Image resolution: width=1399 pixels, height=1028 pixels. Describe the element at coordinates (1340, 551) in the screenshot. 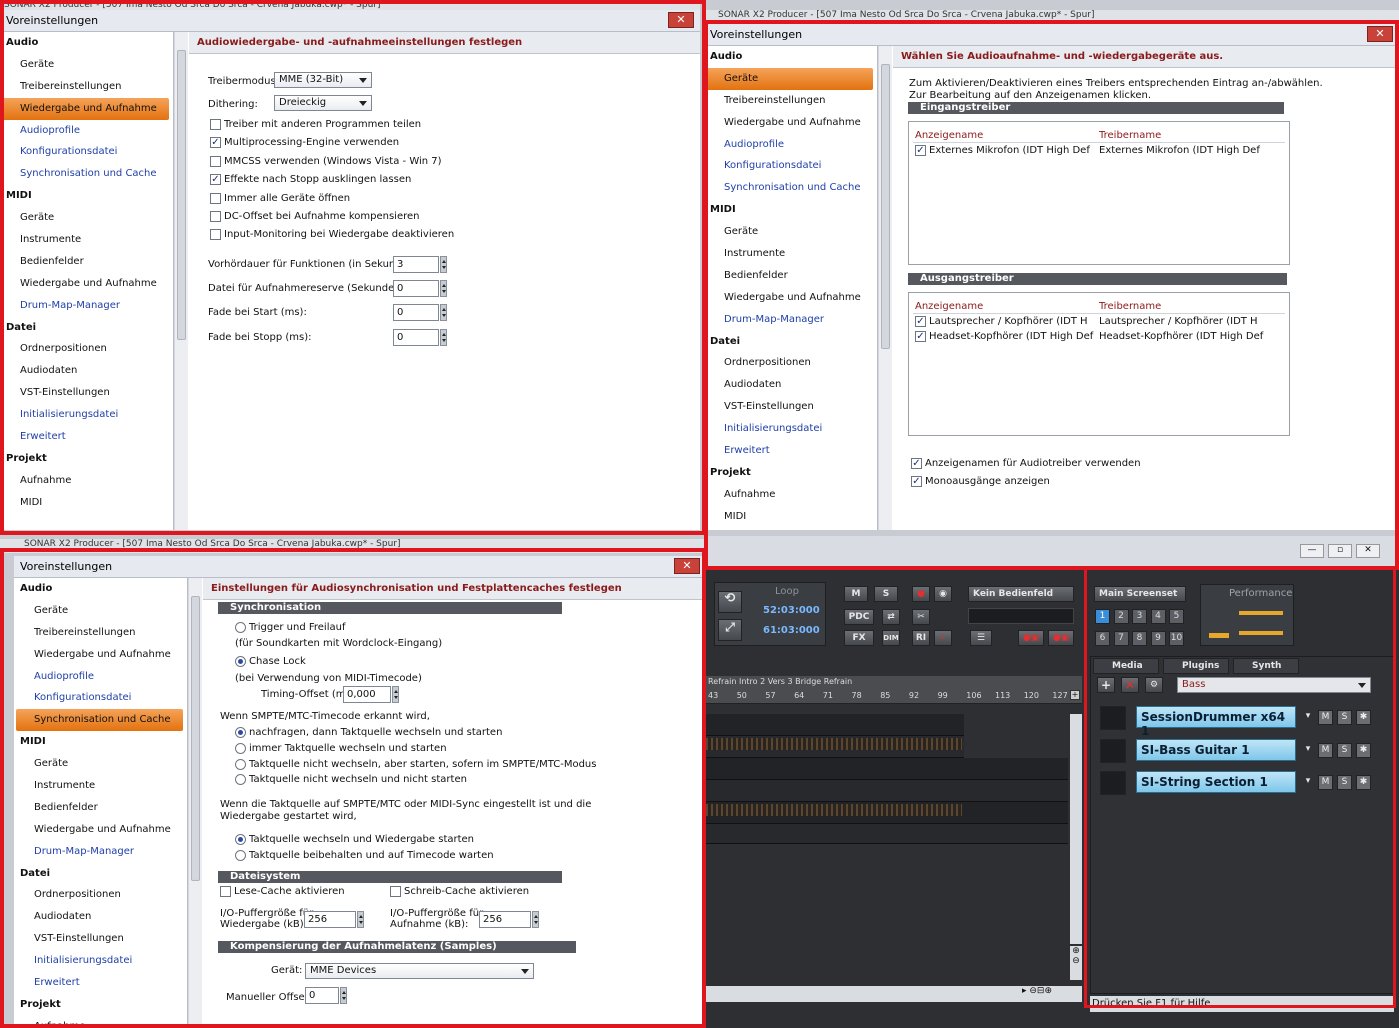

I see `maximize-button: ▫` at that location.